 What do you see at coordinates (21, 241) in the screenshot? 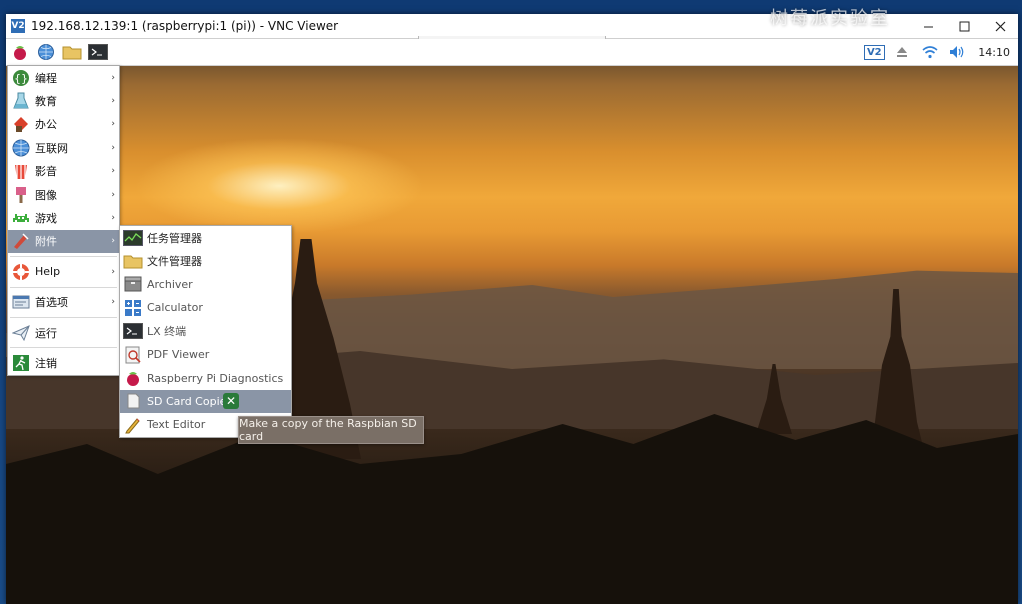
I see `accessories-icon` at bounding box center [21, 241].